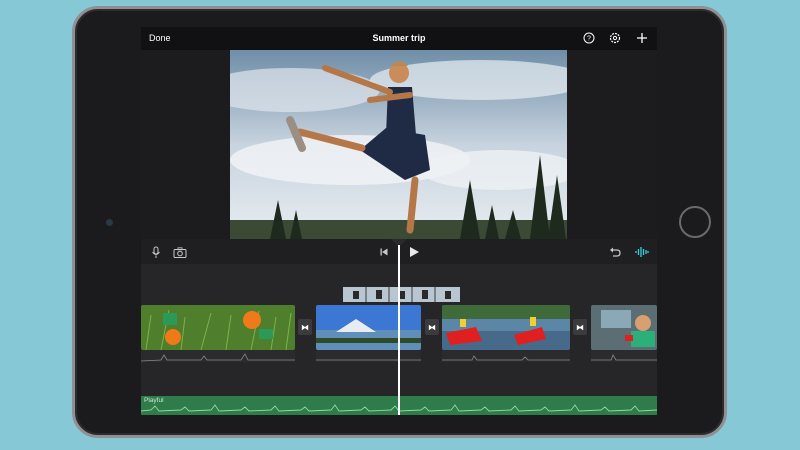  Describe the element at coordinates (384, 252) in the screenshot. I see `skip-back-icon` at that location.